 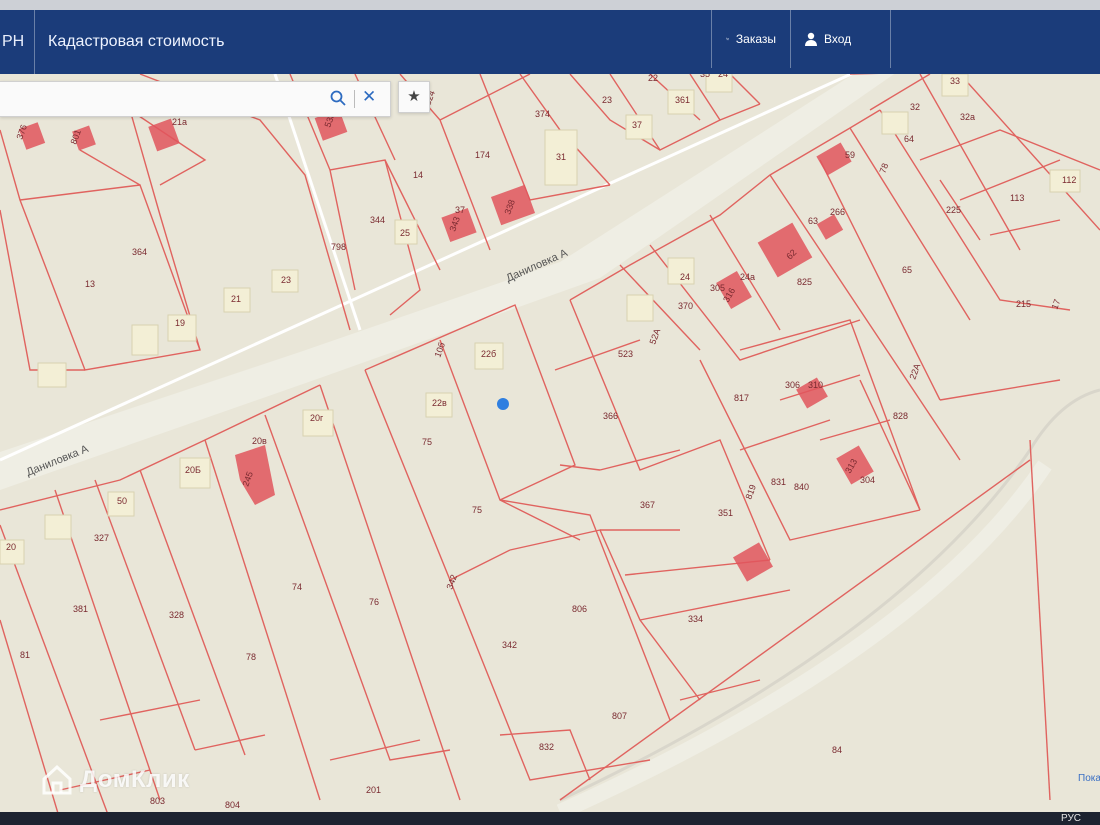 I want to click on parcel-number-label: 81, so click(x=25, y=655).